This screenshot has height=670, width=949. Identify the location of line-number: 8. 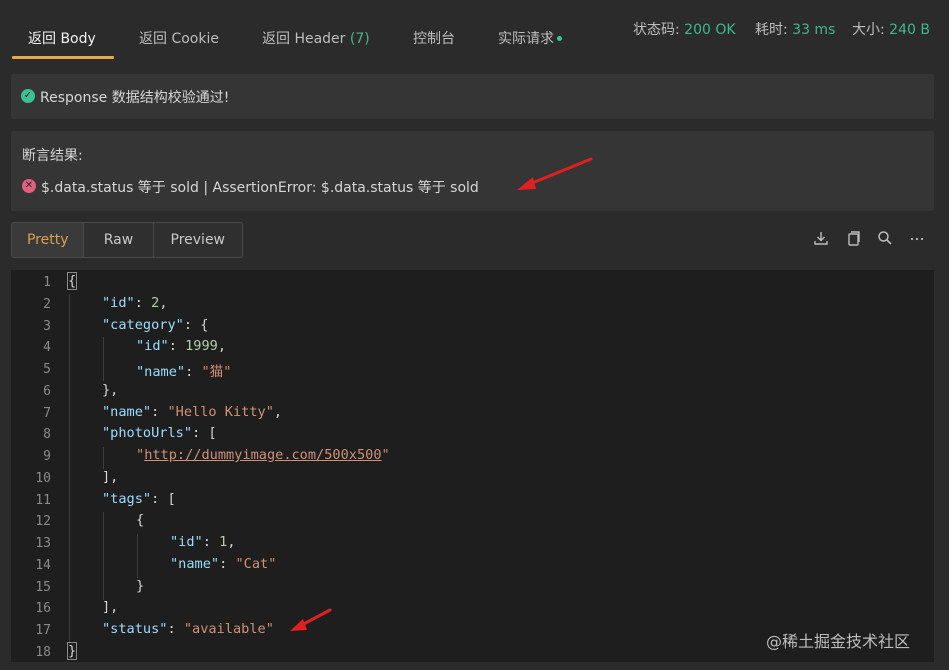
(47, 434).